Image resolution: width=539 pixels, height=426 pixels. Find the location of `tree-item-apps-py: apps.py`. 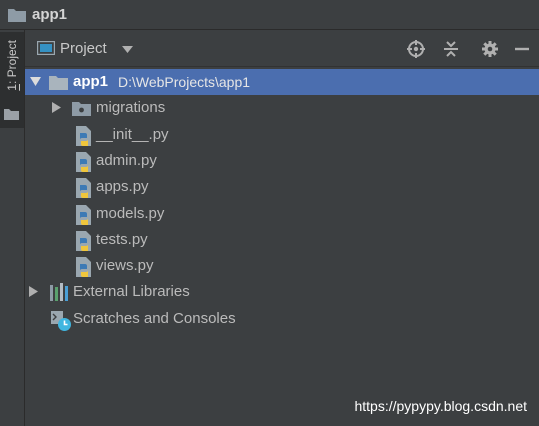

tree-item-apps-py: apps.py is located at coordinates (282, 187).